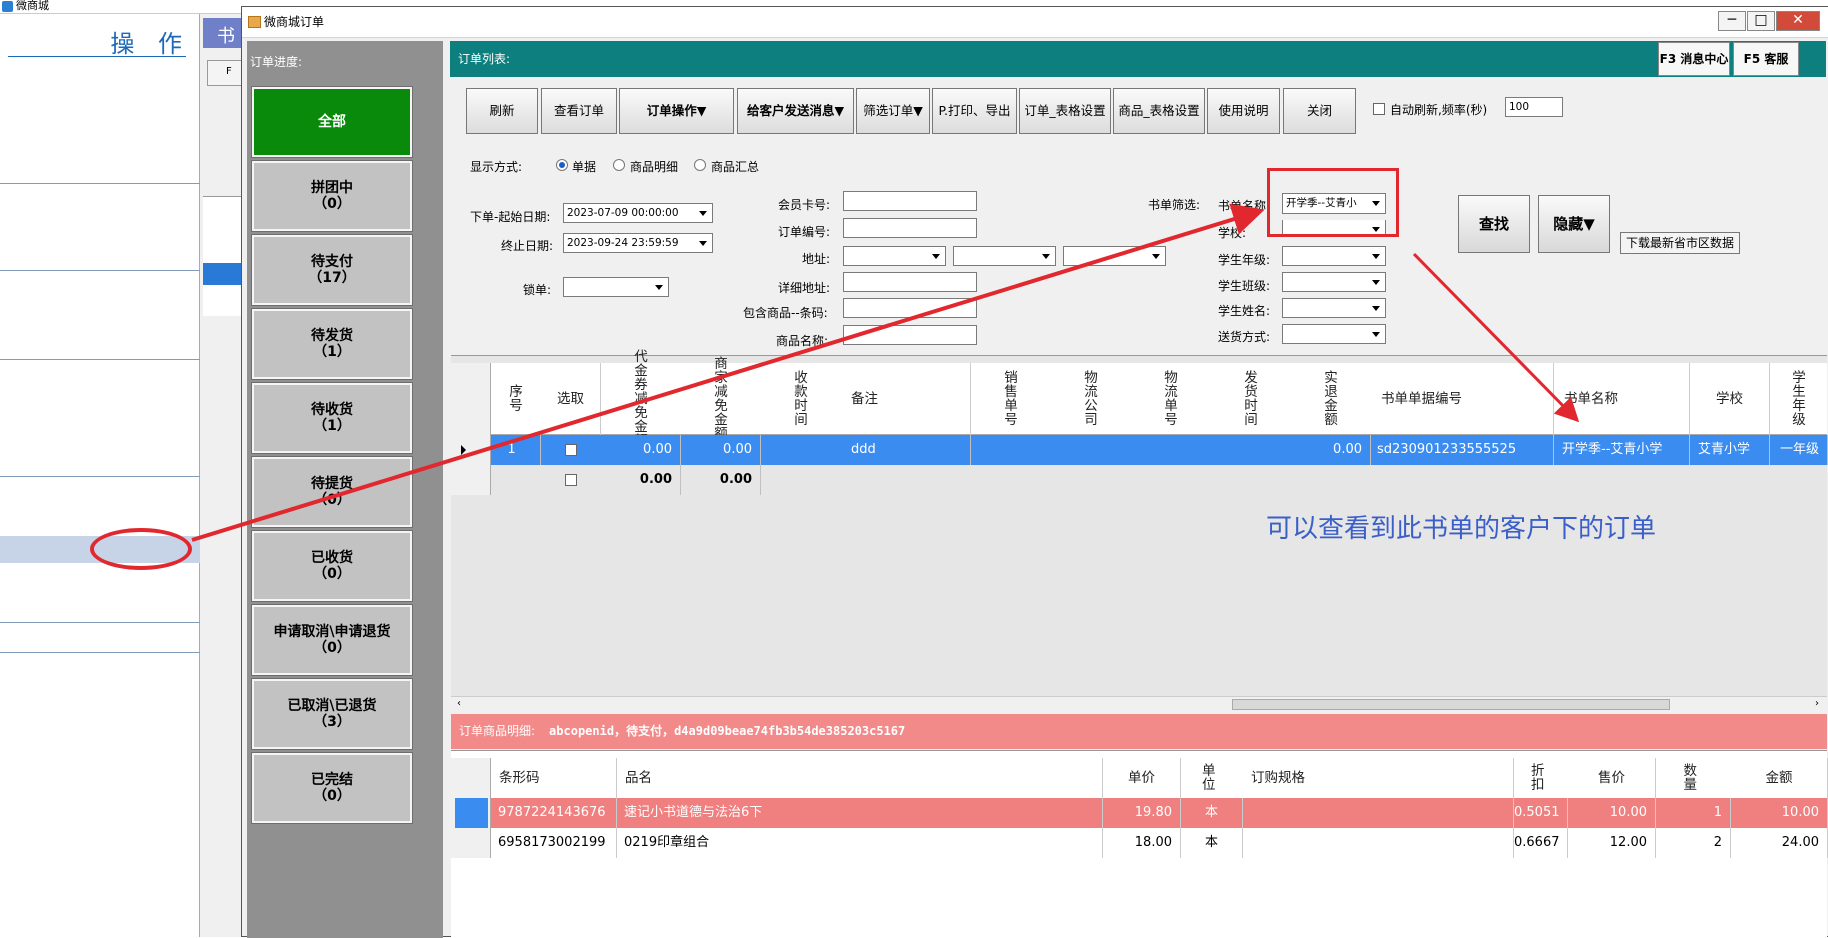 The height and width of the screenshot is (938, 1828). I want to click on detail-column-header: 条形码, so click(554, 778).